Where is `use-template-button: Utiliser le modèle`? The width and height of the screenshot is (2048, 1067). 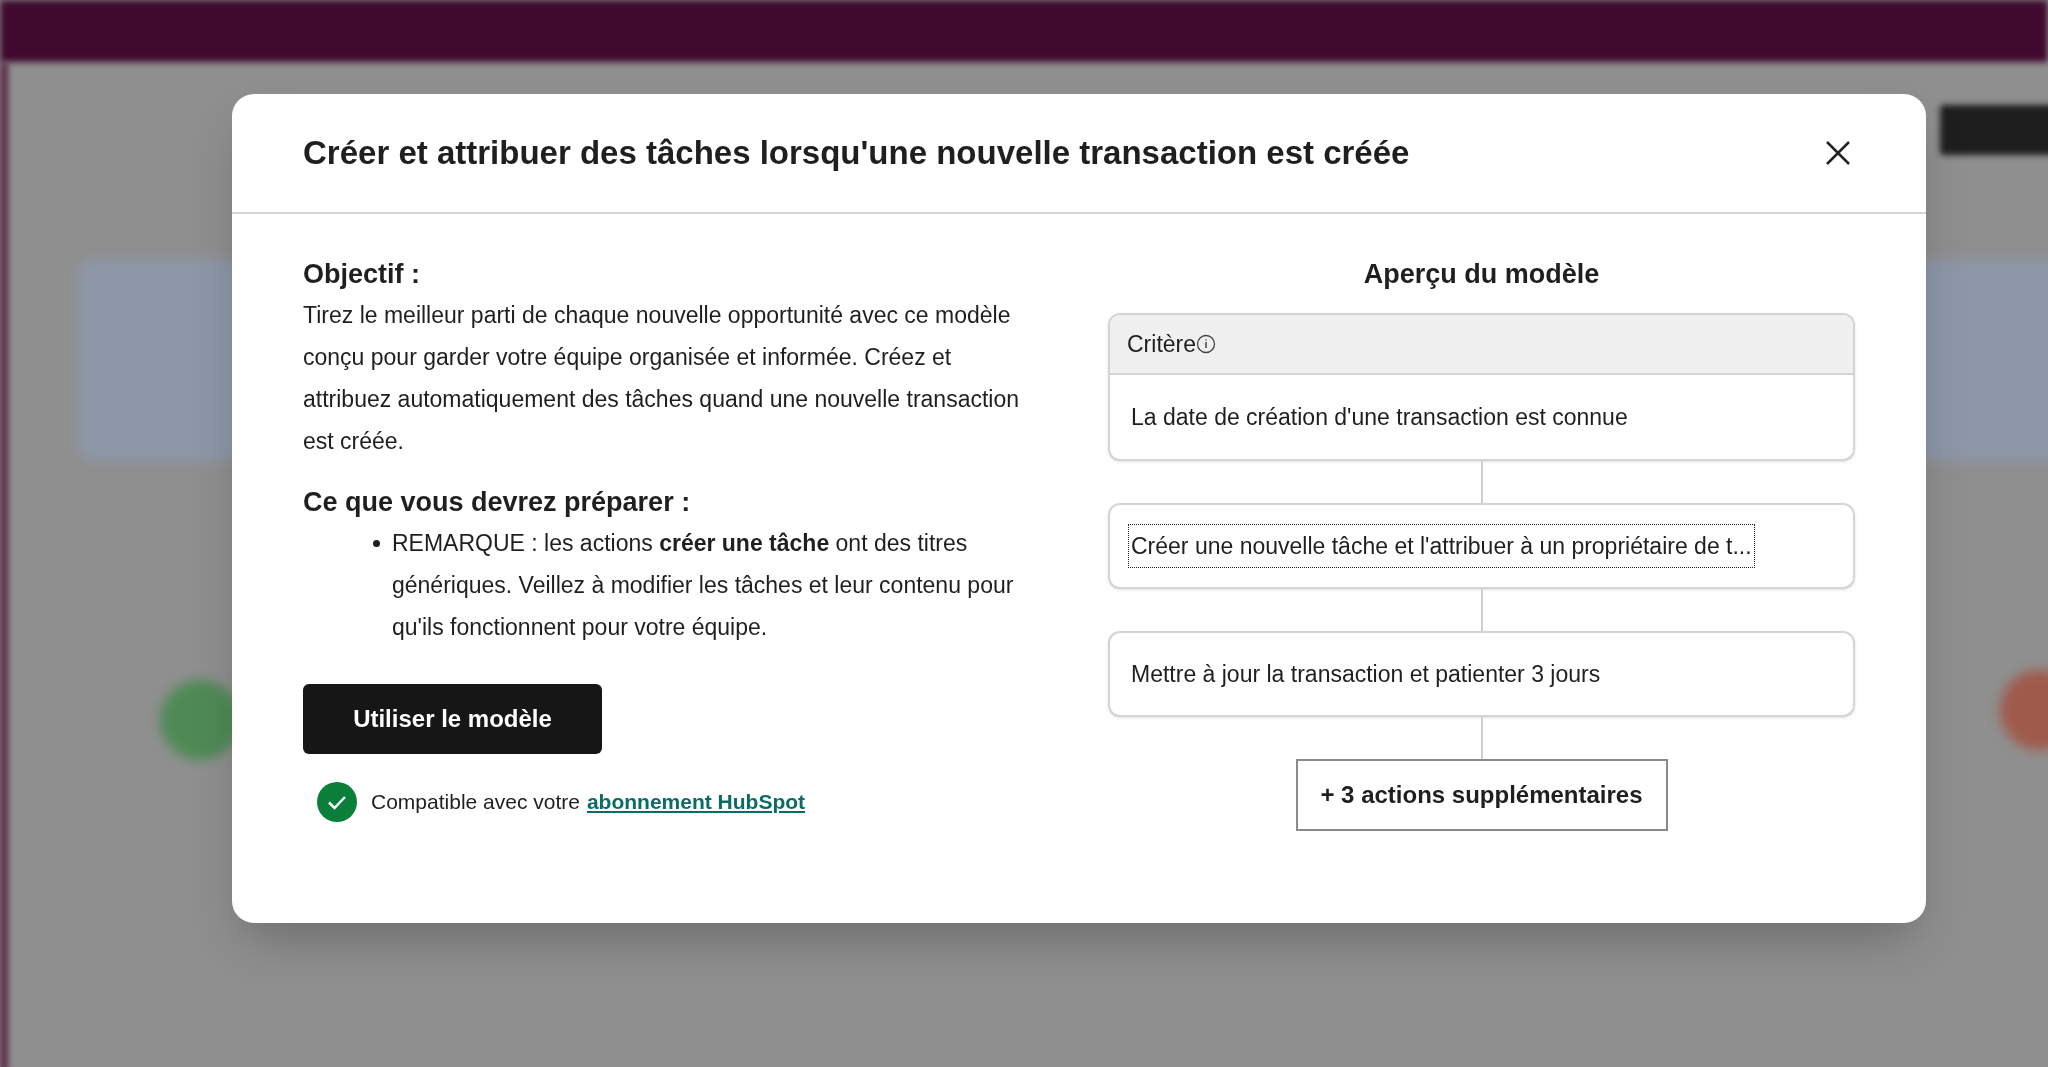
use-template-button: Utiliser le modèle is located at coordinates (452, 719).